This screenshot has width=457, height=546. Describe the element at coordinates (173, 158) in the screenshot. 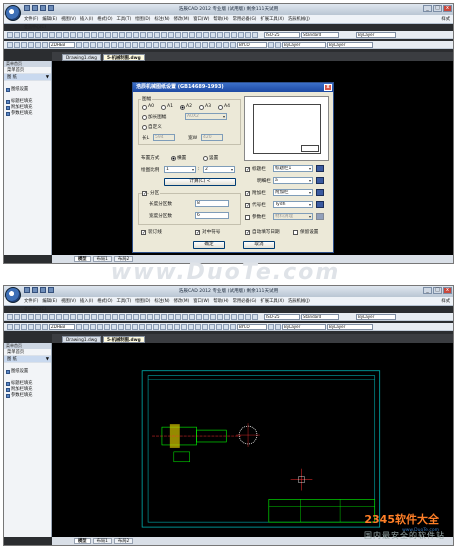

I see `radio-horizontal` at that location.